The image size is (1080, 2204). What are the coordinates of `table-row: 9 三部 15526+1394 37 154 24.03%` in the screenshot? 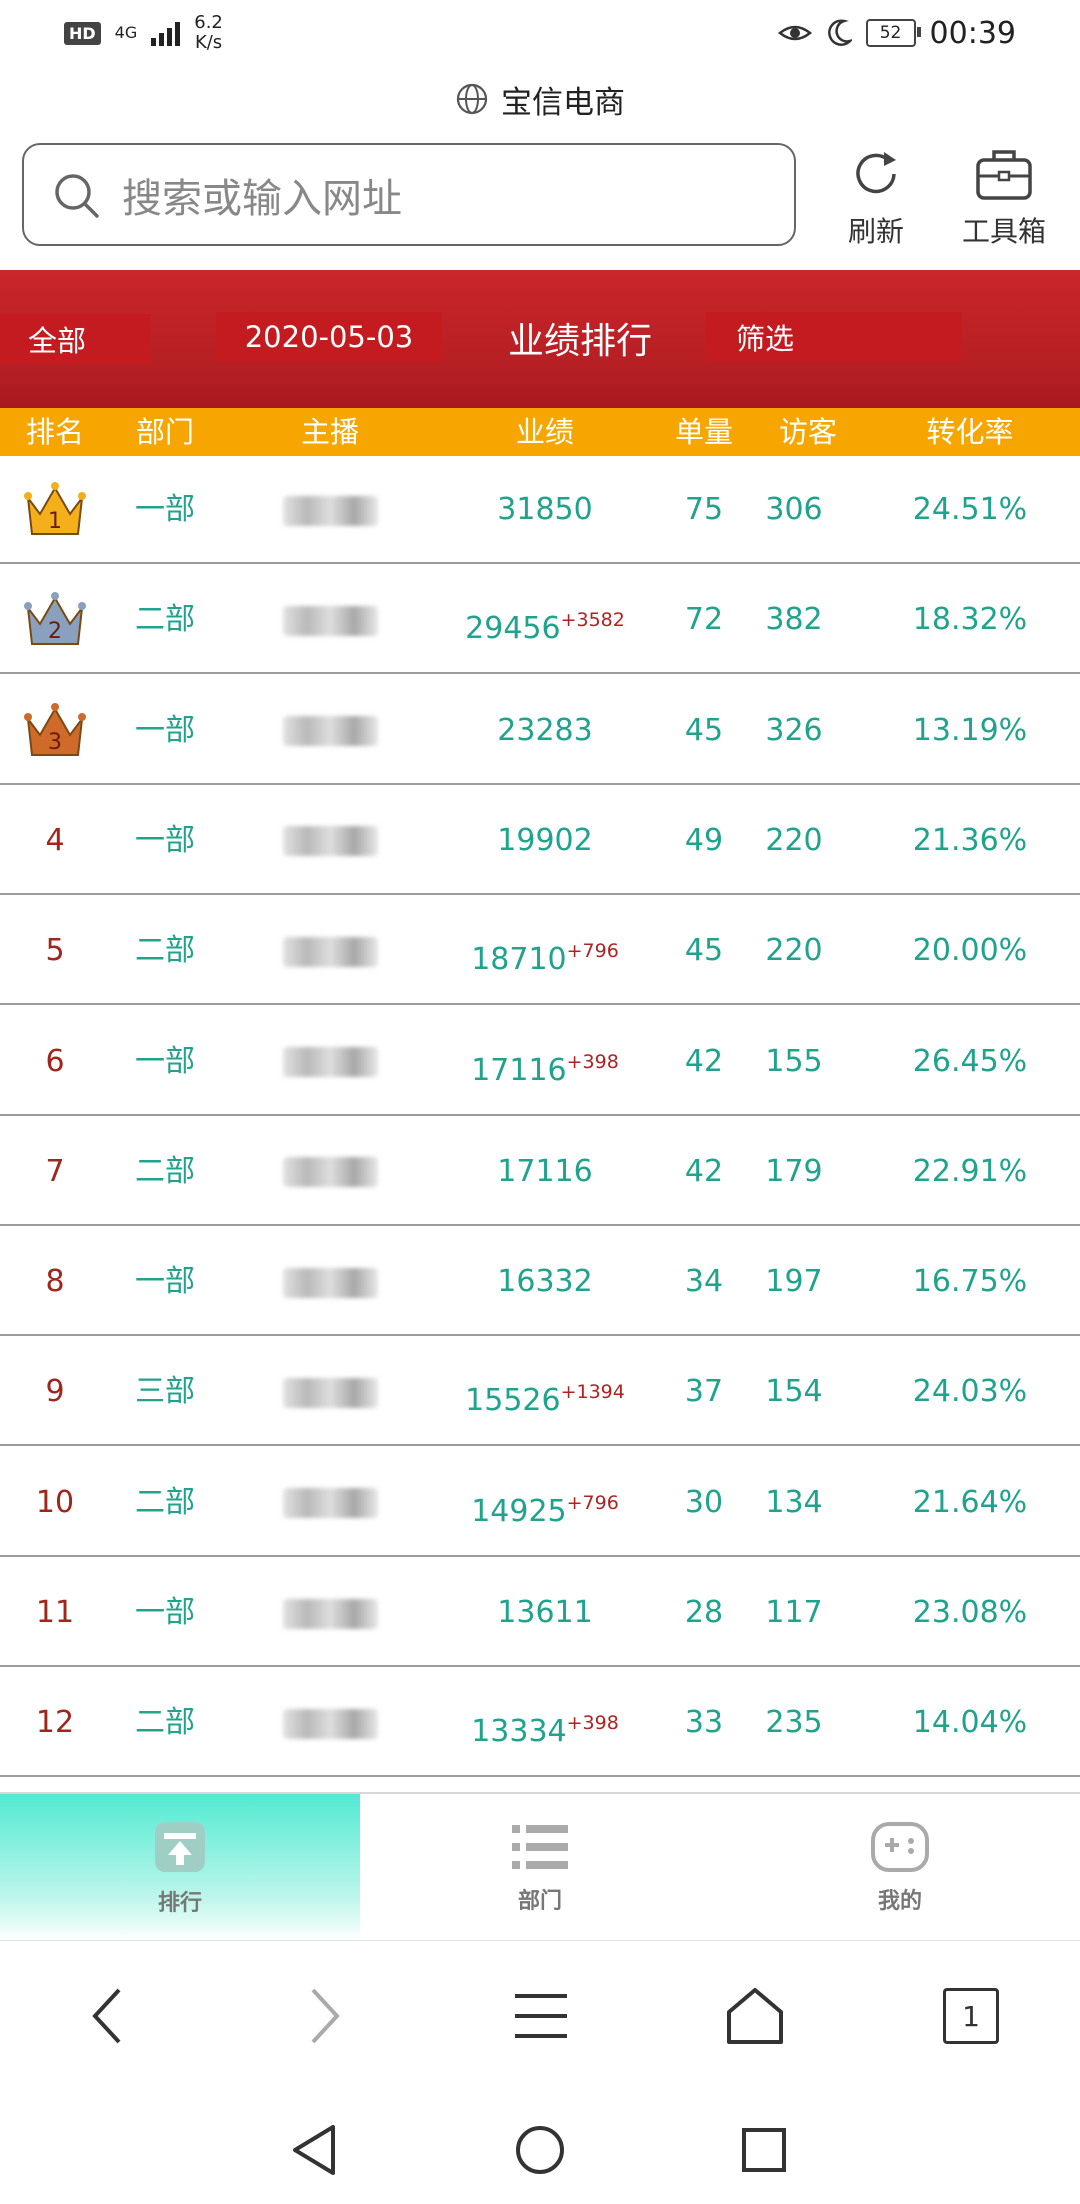 It's located at (540, 1392).